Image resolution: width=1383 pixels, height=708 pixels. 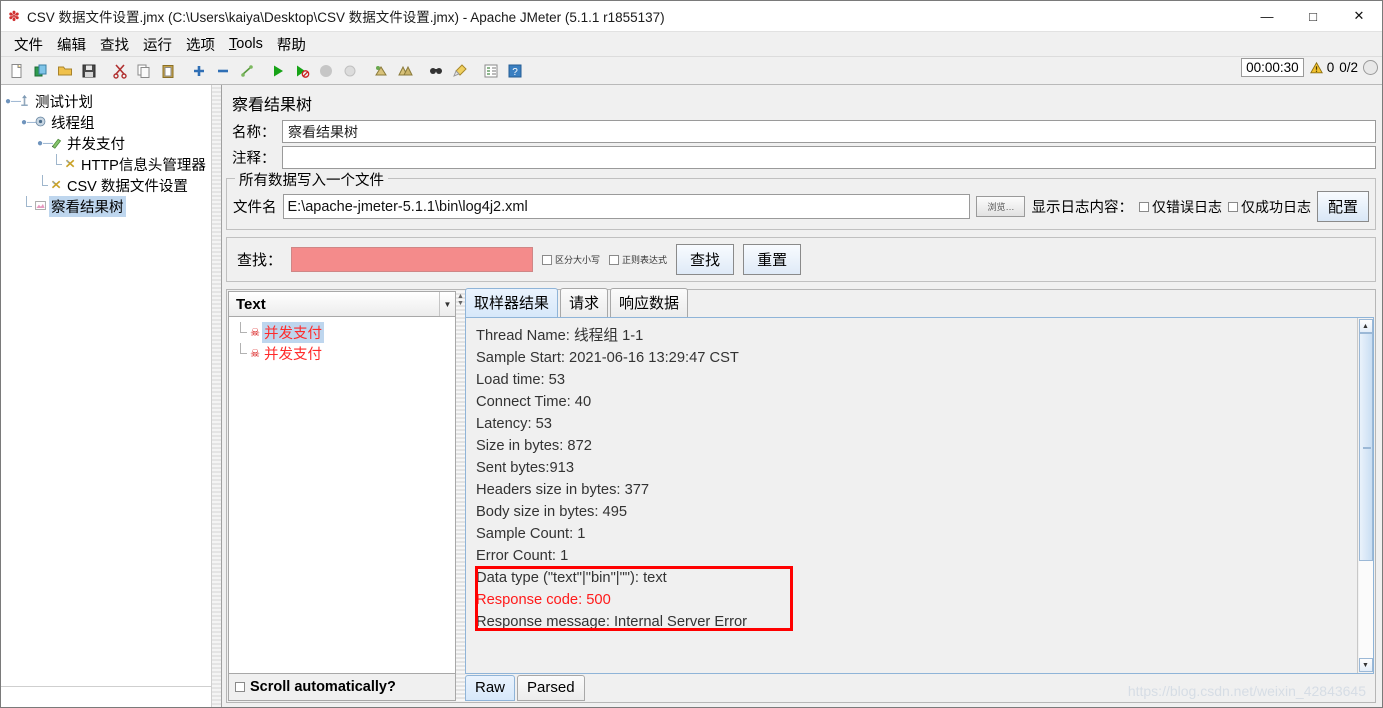 What do you see at coordinates (113, 143) in the screenshot?
I see `sidebar-item-http-request: ●— 并发支付` at bounding box center [113, 143].